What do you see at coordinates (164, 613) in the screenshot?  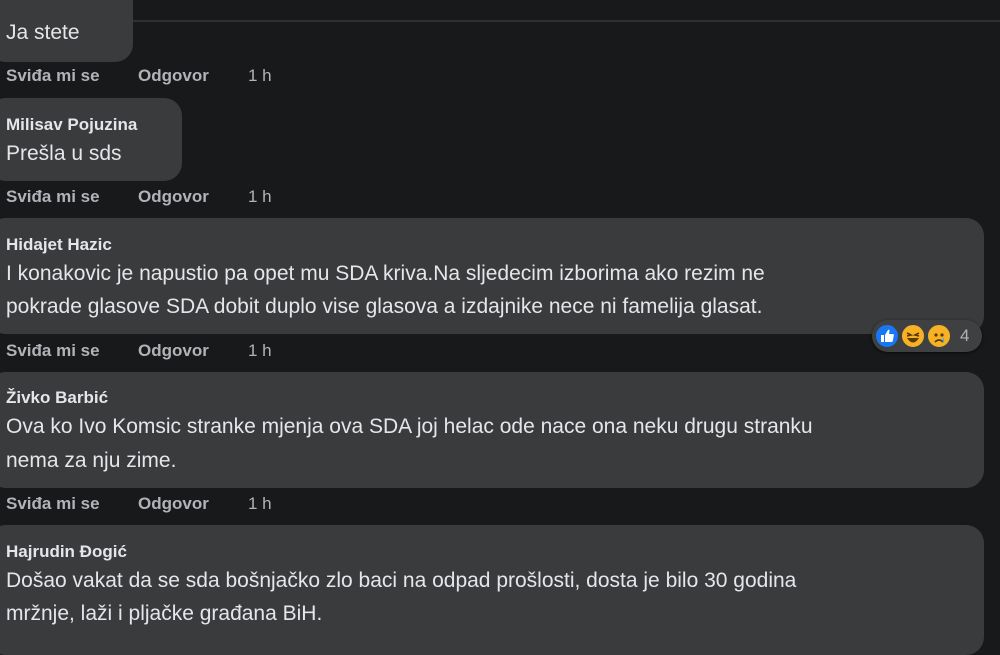 I see `comment-text-line: mržnje, laži i pljačke građana BiH.` at bounding box center [164, 613].